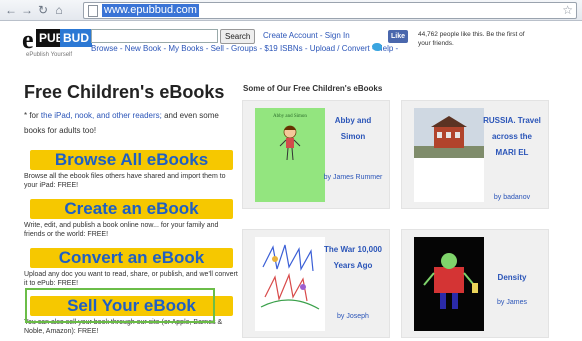  What do you see at coordinates (512, 137) in the screenshot?
I see `book-title-russia: RUSSIA. Travel across the MARI EL` at bounding box center [512, 137].